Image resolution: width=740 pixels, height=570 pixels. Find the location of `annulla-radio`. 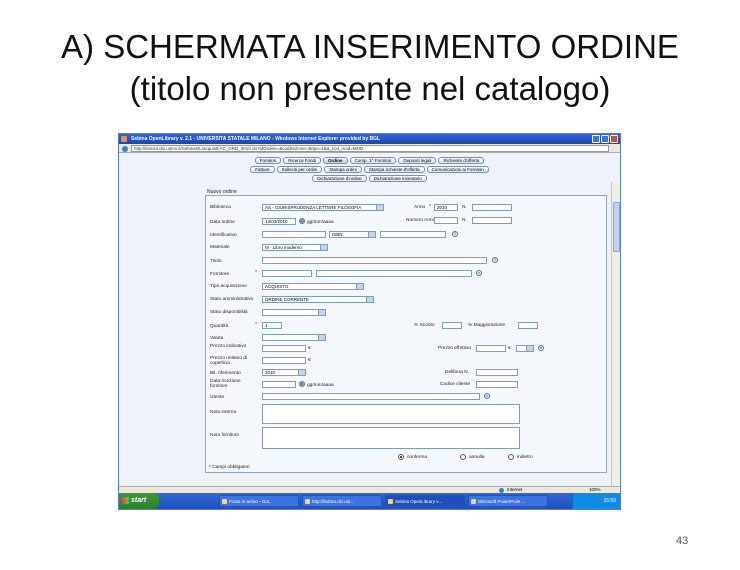

annulla-radio is located at coordinates (463, 457).